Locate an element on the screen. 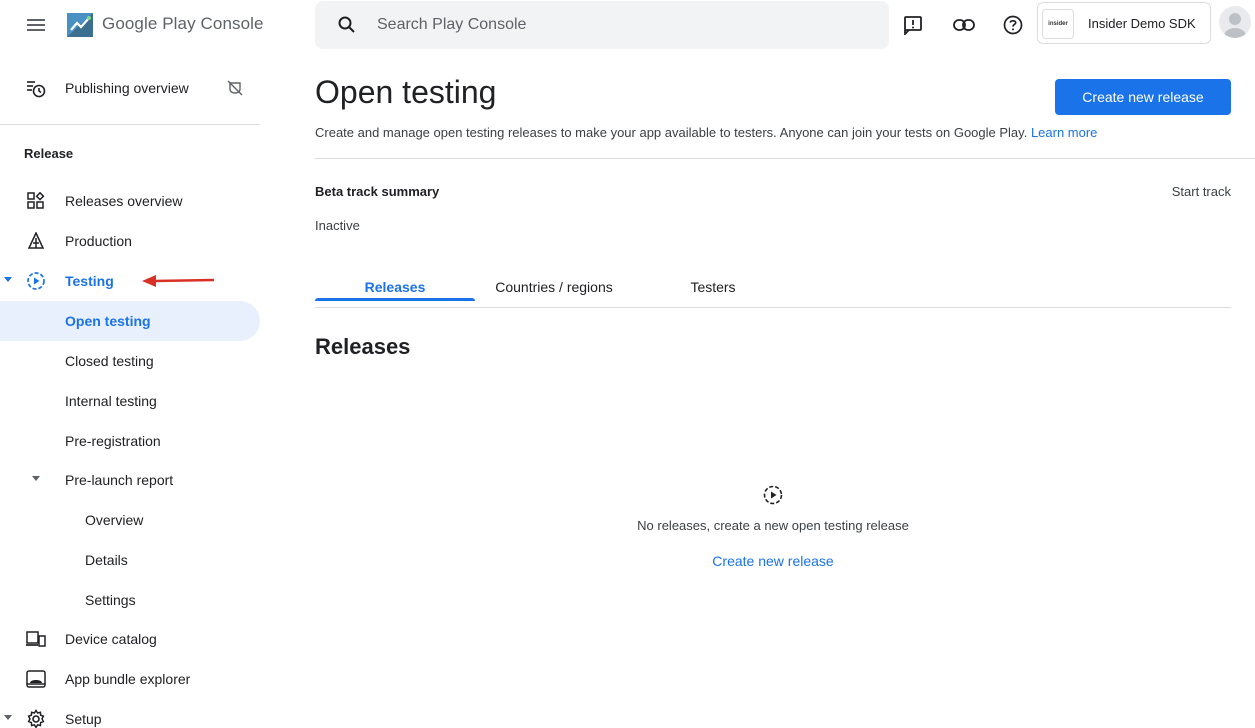 The height and width of the screenshot is (728, 1255). account-name: Insider Demo SDK is located at coordinates (1142, 23).